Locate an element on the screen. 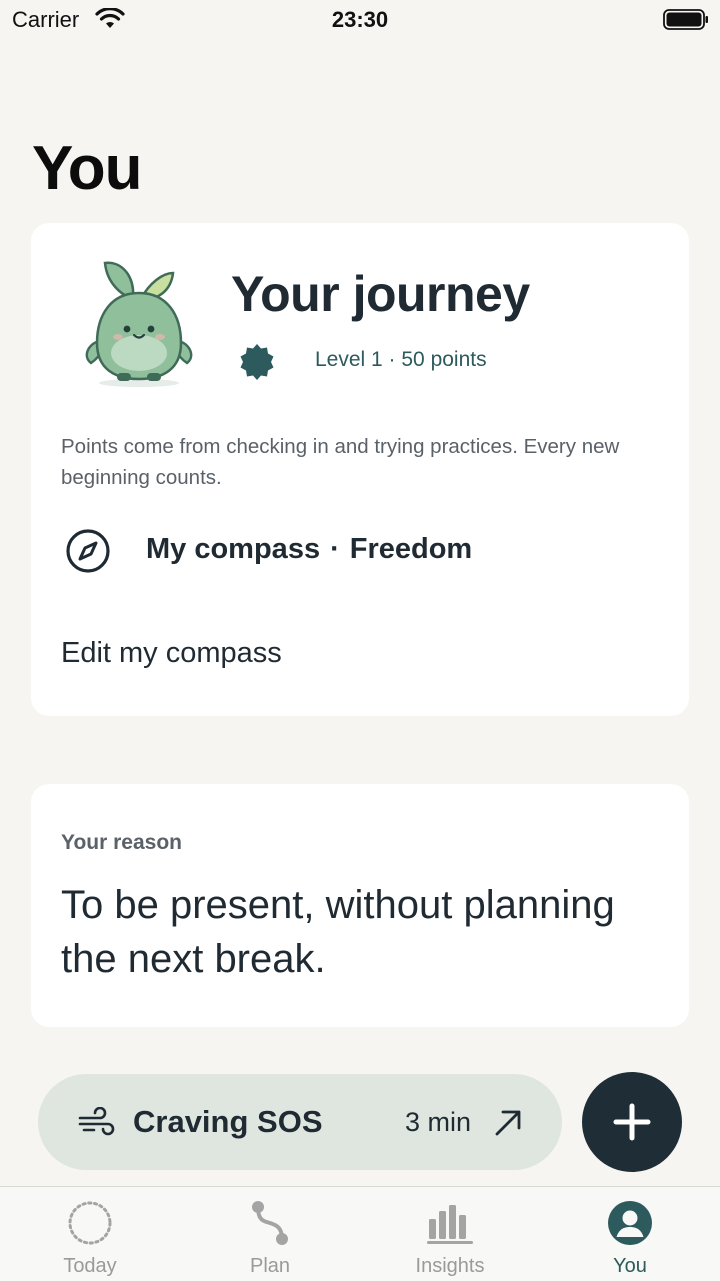 Image resolution: width=720 pixels, height=1281 pixels. status-time: 23:30 is located at coordinates (360, 19).